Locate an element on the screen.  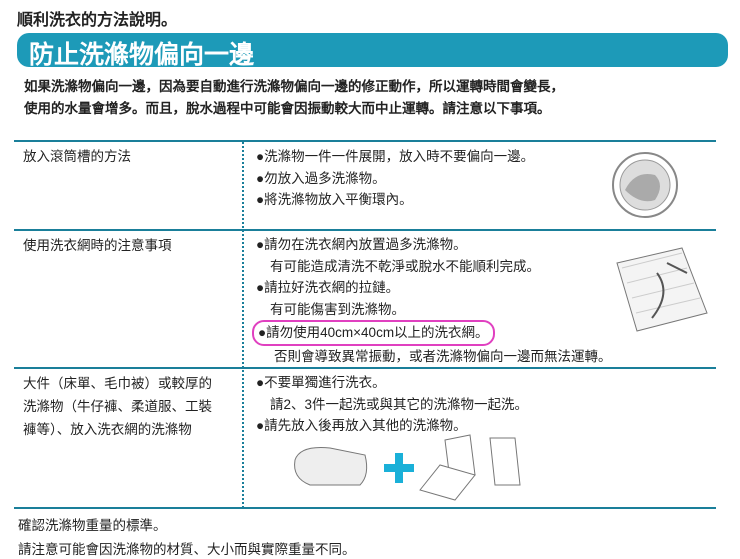
title-bar: 防止洗滌物偏向一邊 is located at coordinates (372, 51).